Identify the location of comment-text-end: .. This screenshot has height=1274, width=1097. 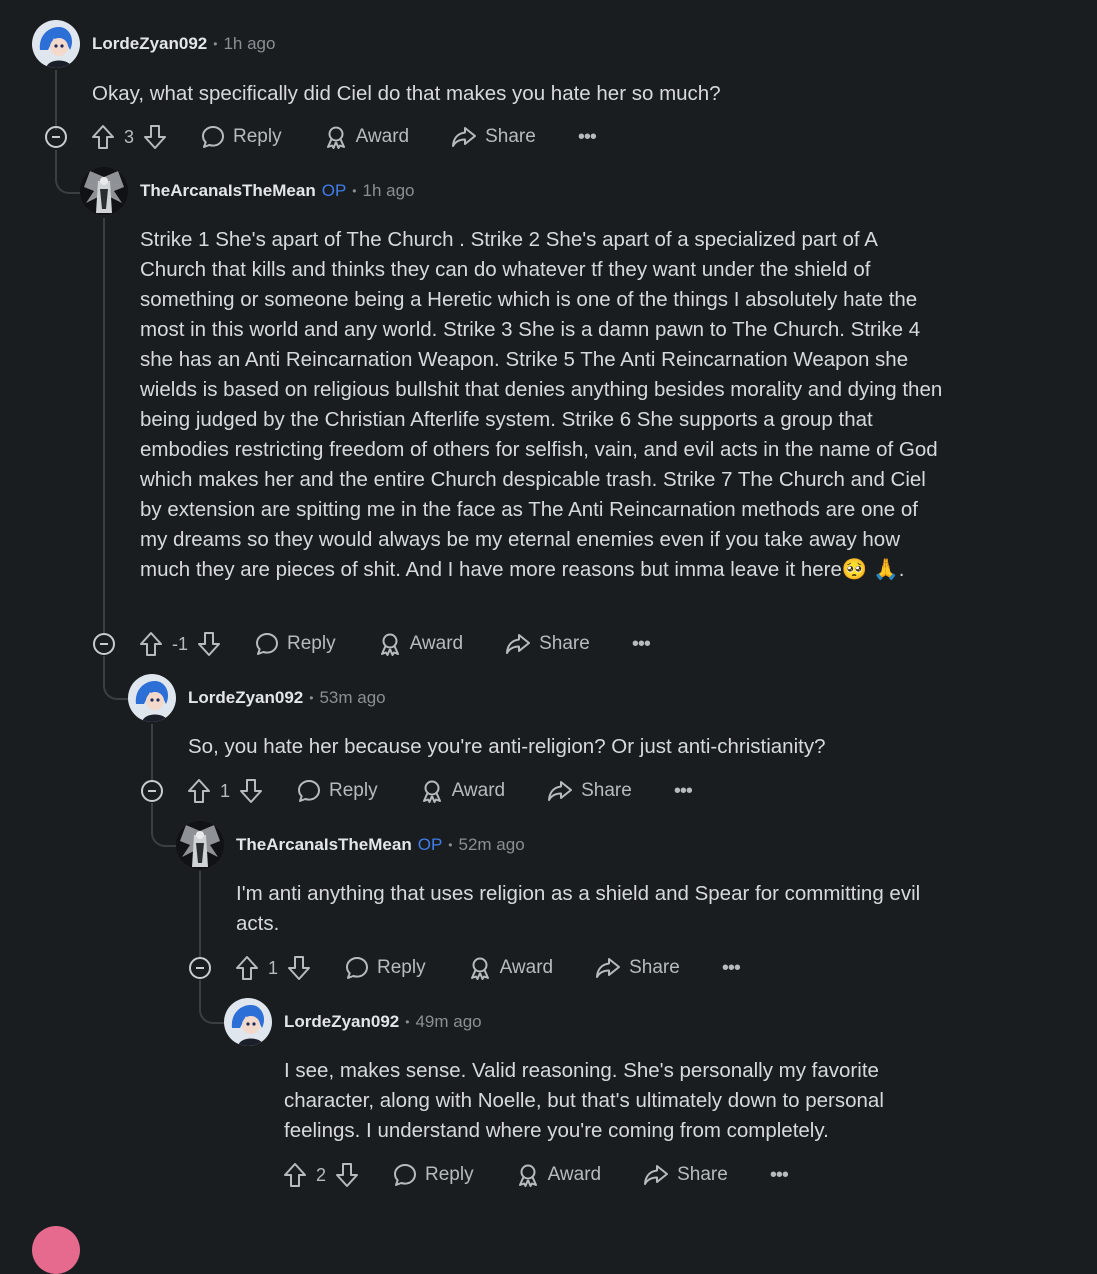
(901, 569).